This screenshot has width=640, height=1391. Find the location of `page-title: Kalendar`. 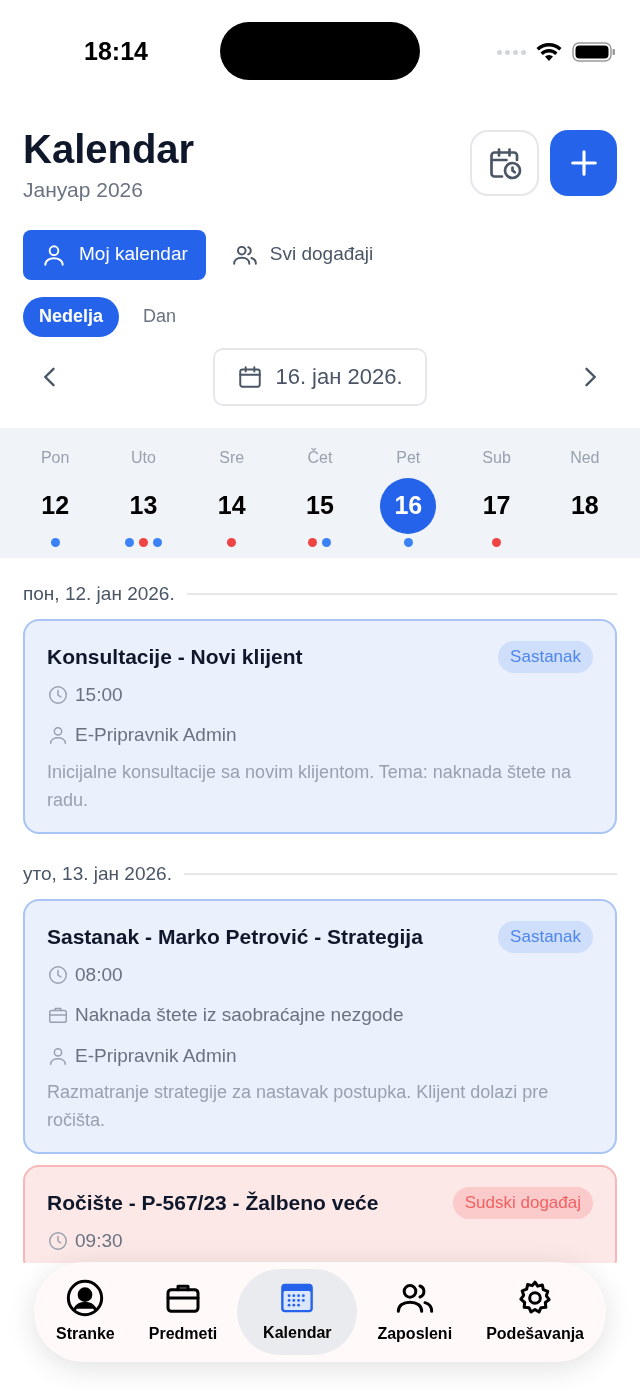

page-title: Kalendar is located at coordinates (109, 149).